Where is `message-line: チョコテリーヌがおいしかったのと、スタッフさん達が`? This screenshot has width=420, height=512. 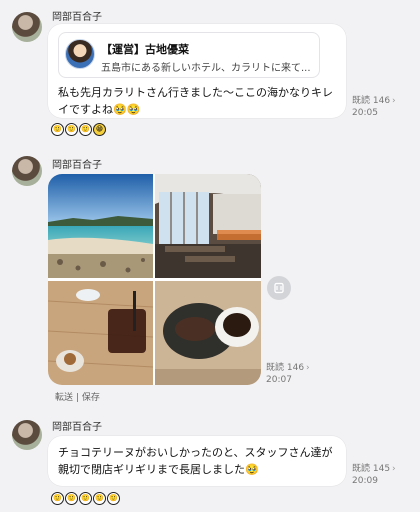
message-line: チョコテリーヌがおいしかったのと、スタッフさん達が is located at coordinates (195, 452).